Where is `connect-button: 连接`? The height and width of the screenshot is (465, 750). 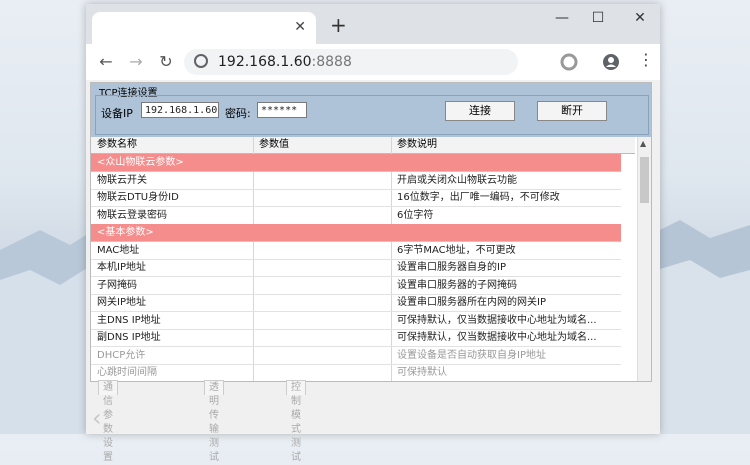 connect-button: 连接 is located at coordinates (480, 111).